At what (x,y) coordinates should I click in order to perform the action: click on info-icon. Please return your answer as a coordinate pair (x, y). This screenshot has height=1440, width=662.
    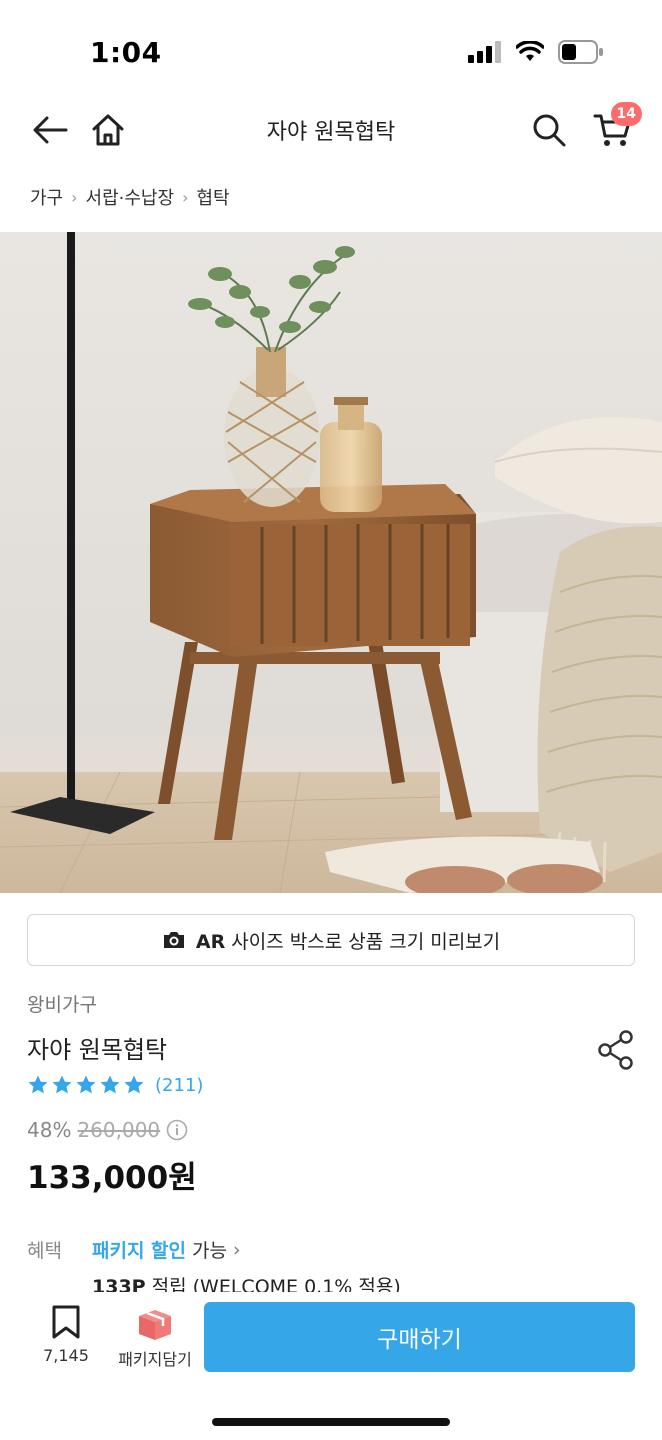
    Looking at the image, I should click on (177, 1130).